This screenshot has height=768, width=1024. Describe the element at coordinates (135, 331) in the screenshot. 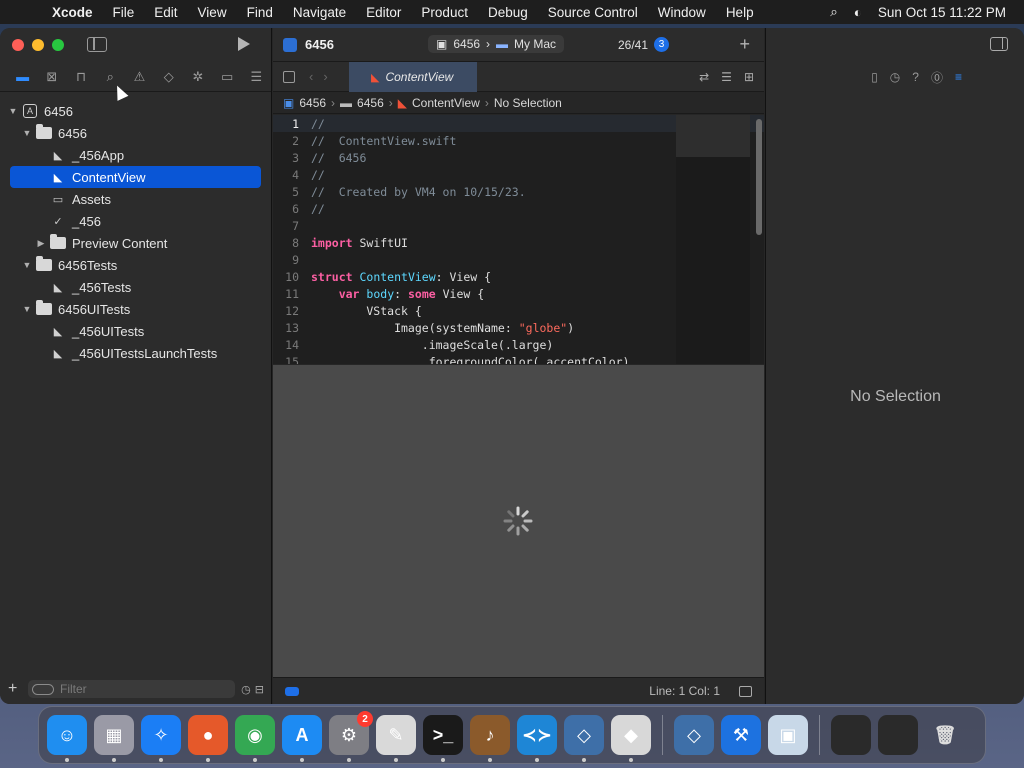

I see `tree-item: ◣ _456UITests` at that location.